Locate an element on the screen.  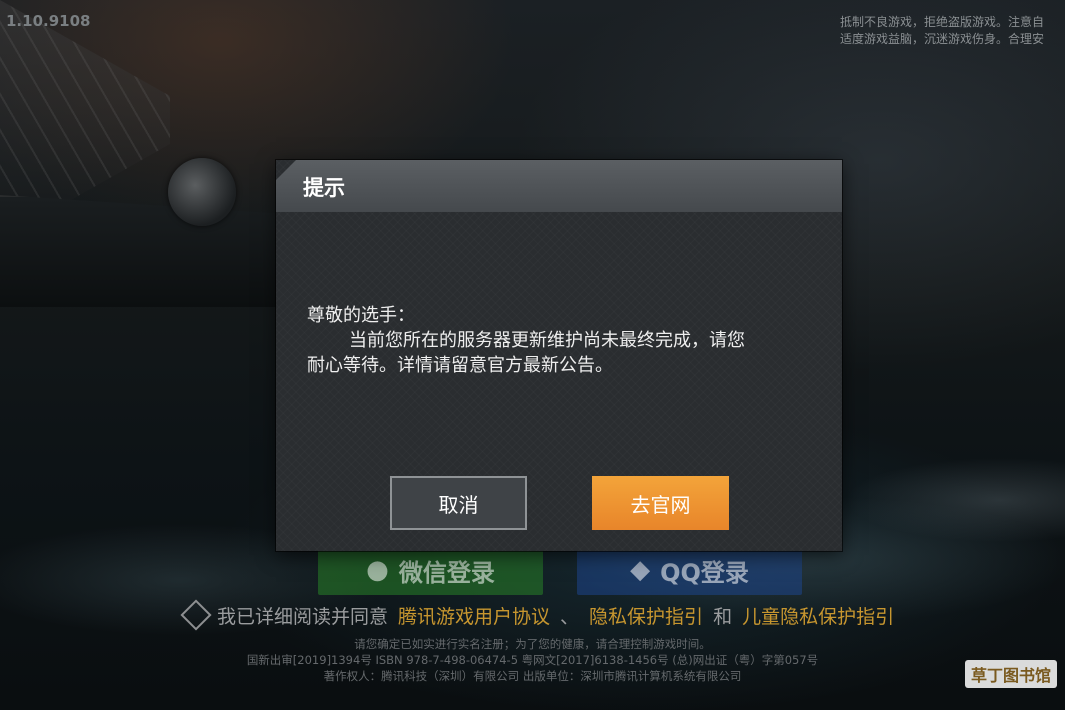
health-notice-line2: 适度游戏益脑，沉迷游戏伤身。合理安 is located at coordinates (942, 39).